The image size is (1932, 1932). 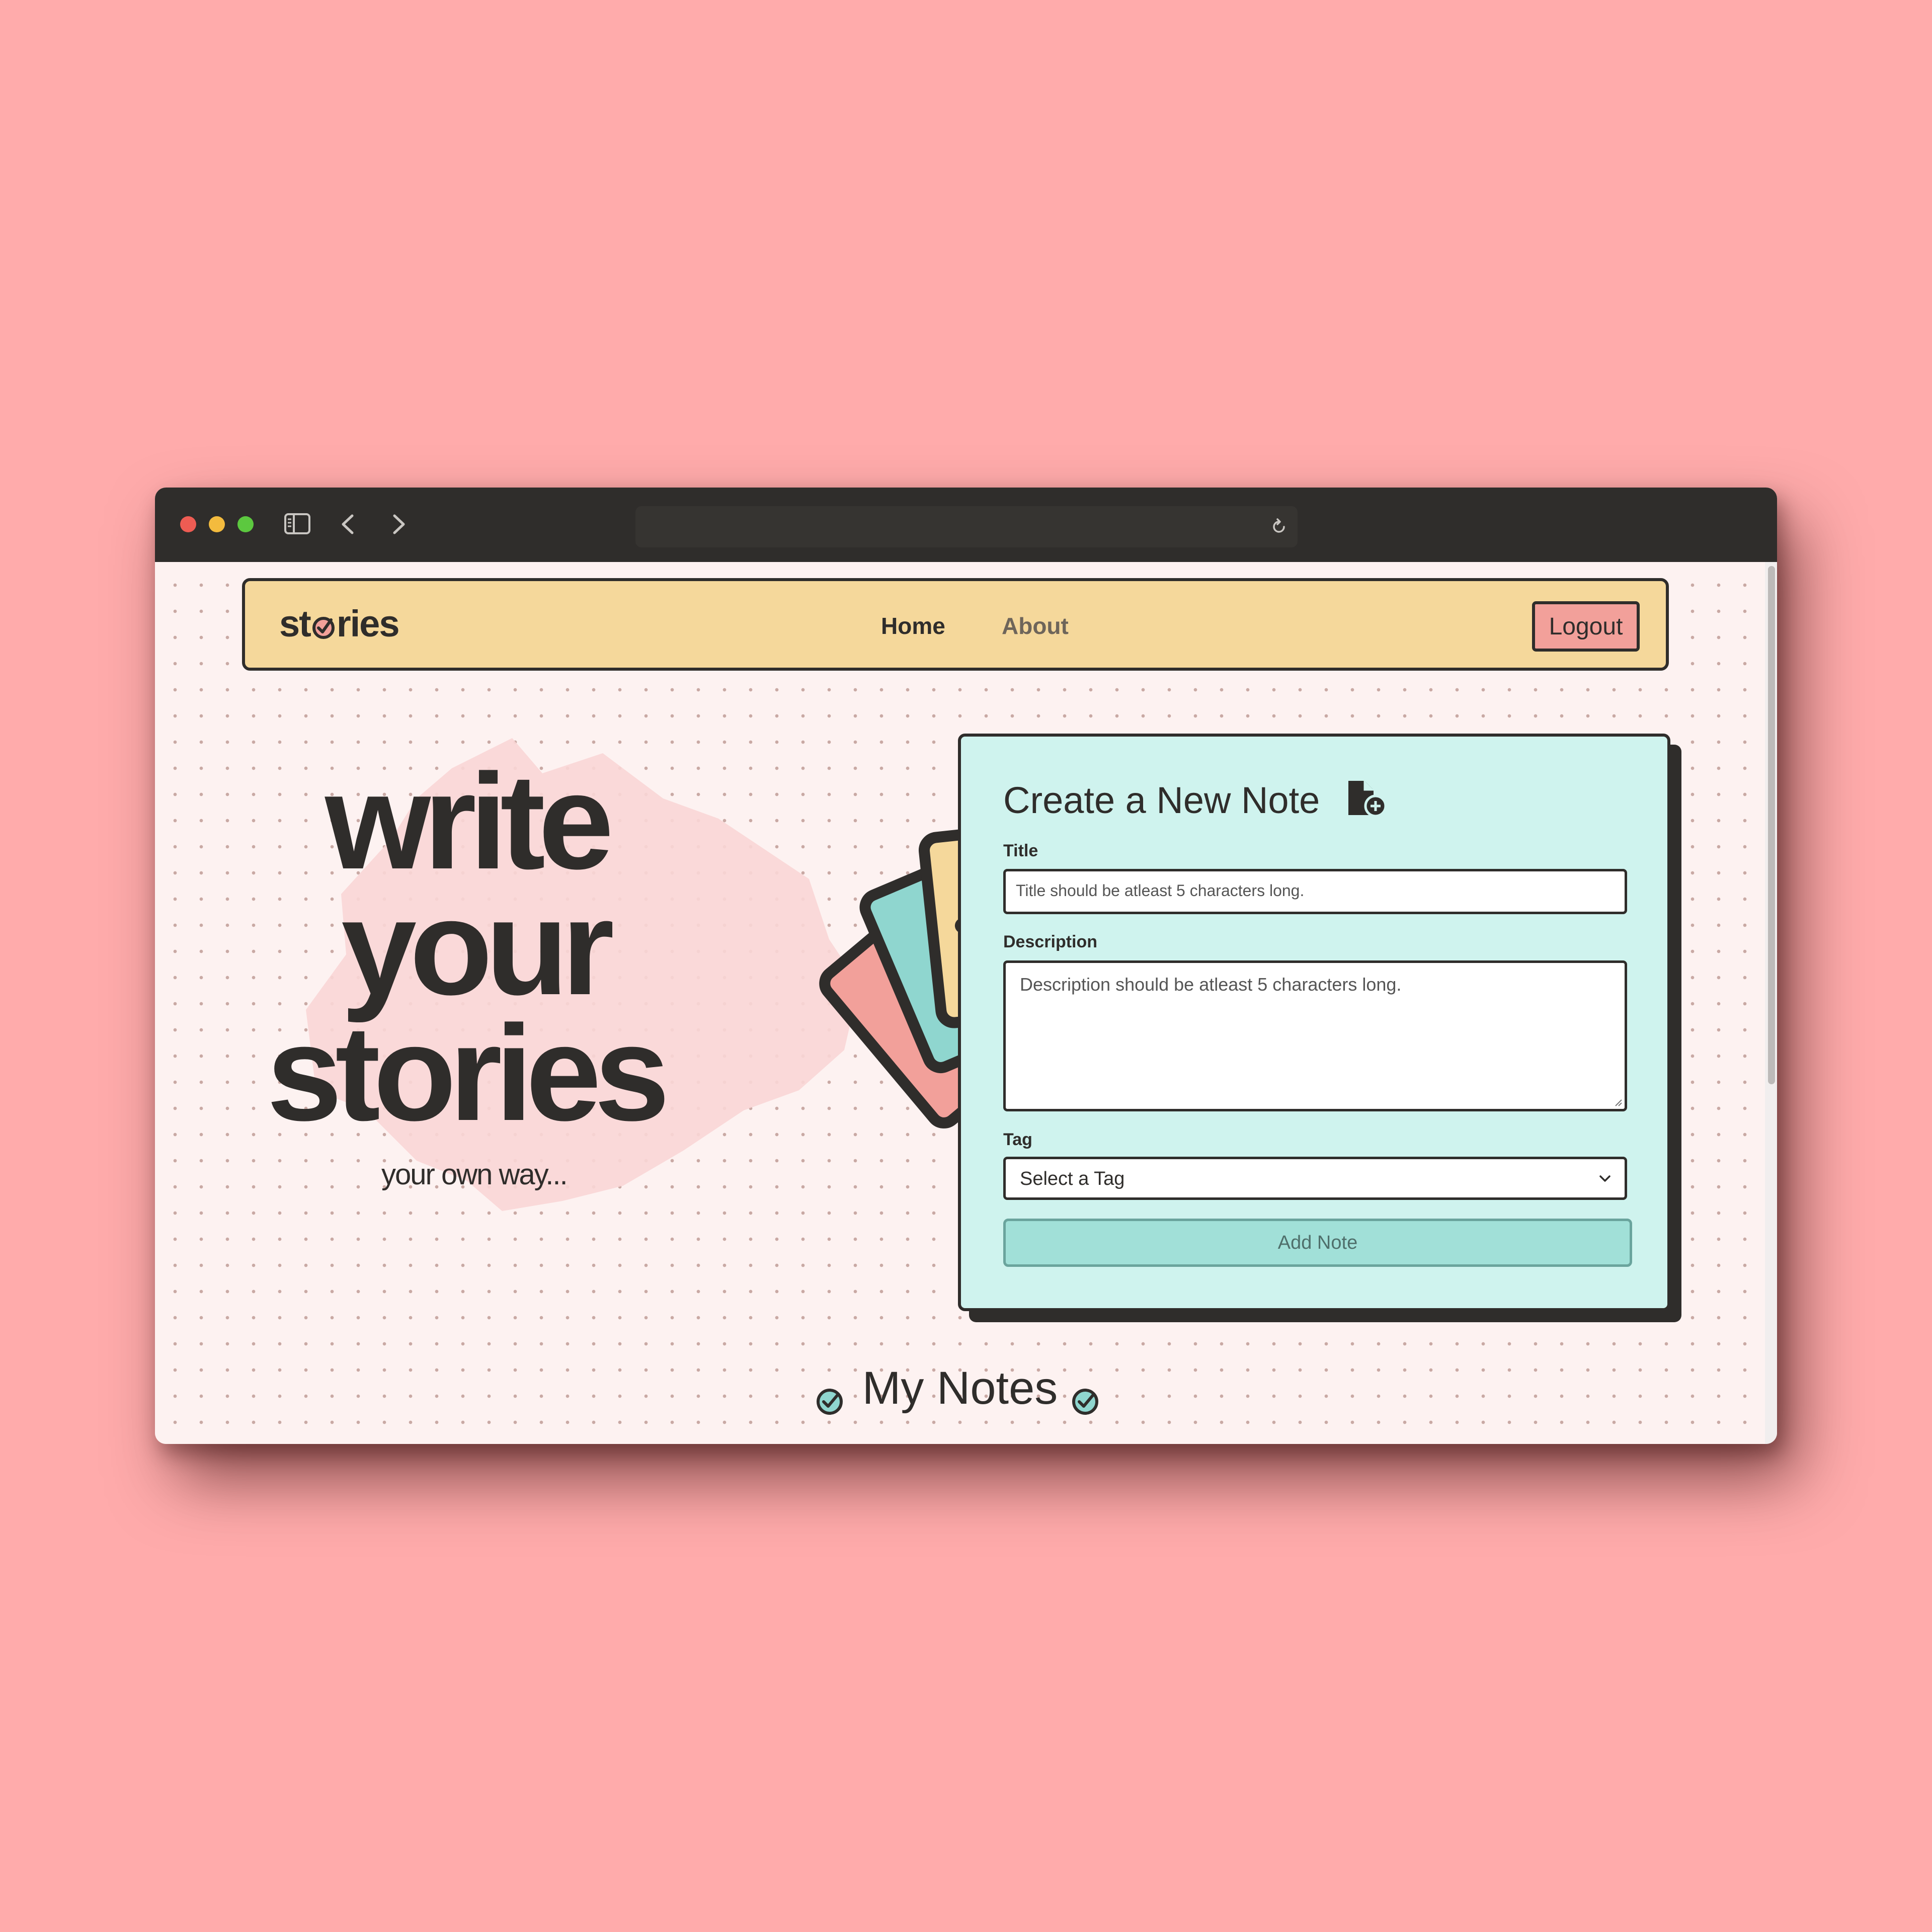 I want to click on logo-prefix: st, so click(x=295, y=624).